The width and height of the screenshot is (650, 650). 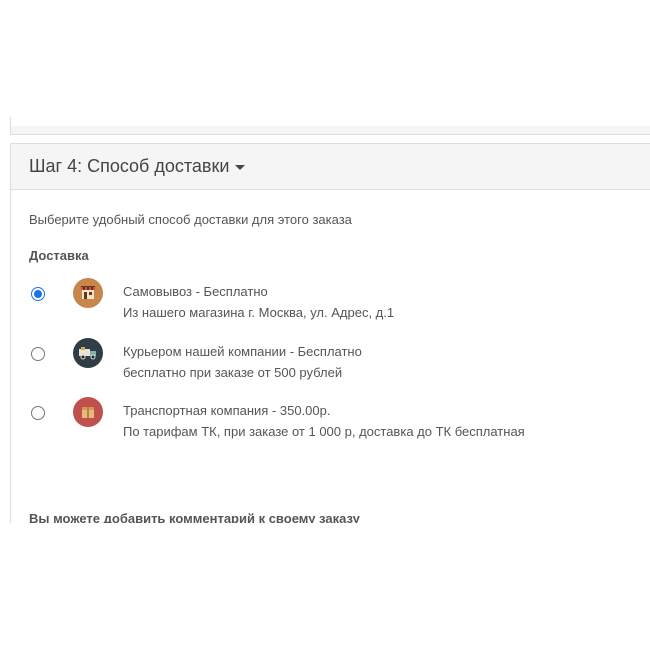 What do you see at coordinates (242, 351) in the screenshot?
I see `option-title: Курьером нашей компании - Бесплатно` at bounding box center [242, 351].